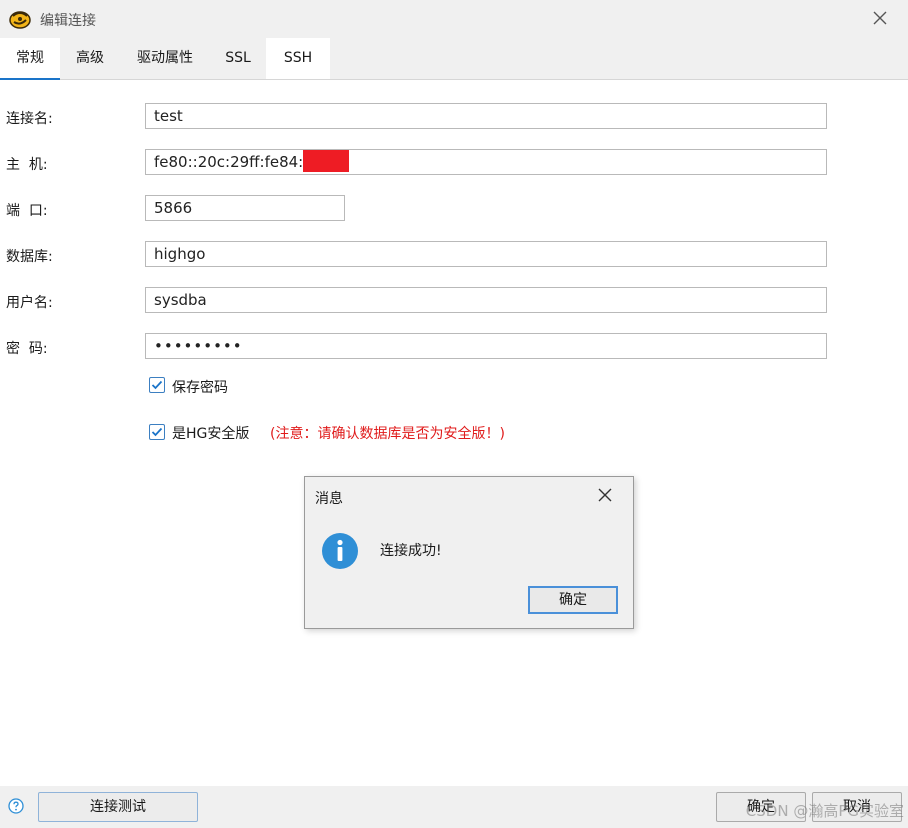  Describe the element at coordinates (486, 254) in the screenshot. I see `database-input: highgo` at that location.